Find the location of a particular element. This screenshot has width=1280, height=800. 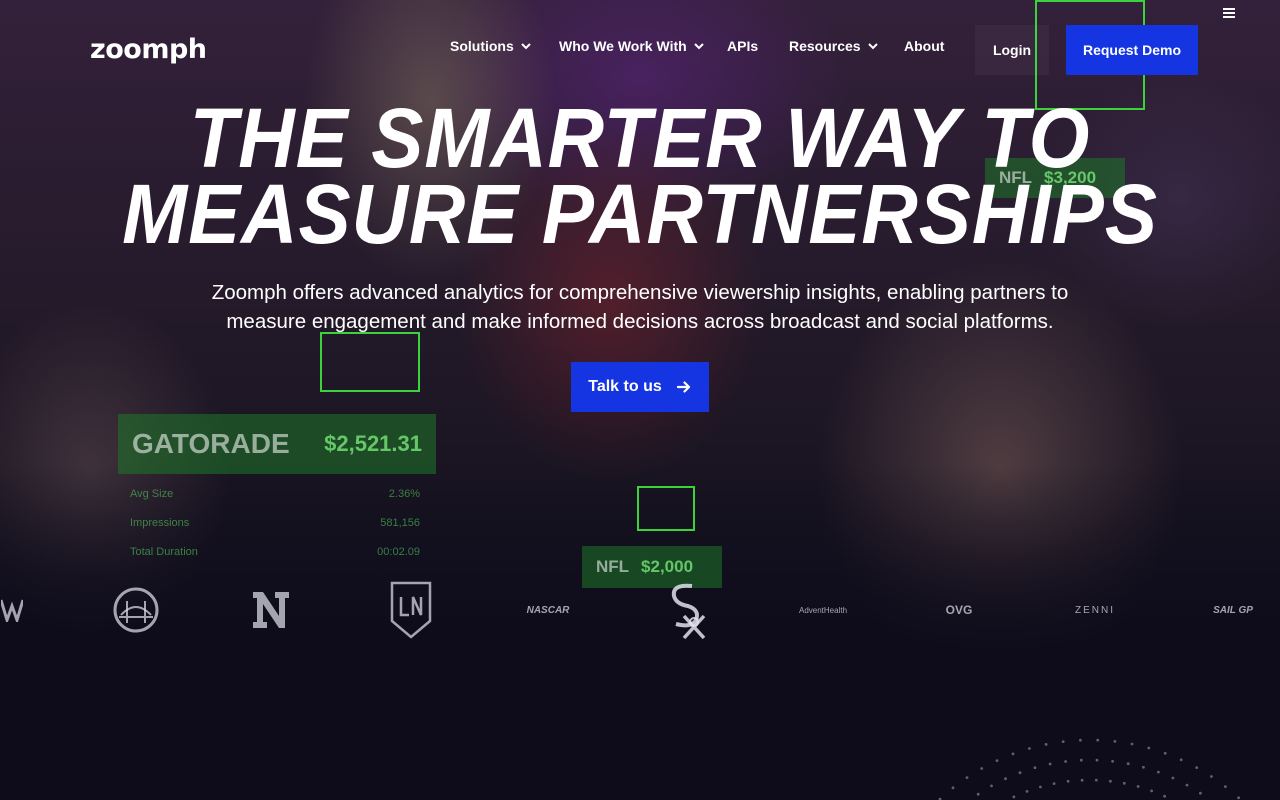

overlay-tag-gatorade: GATORADE $2,521.31 is located at coordinates (277, 444).